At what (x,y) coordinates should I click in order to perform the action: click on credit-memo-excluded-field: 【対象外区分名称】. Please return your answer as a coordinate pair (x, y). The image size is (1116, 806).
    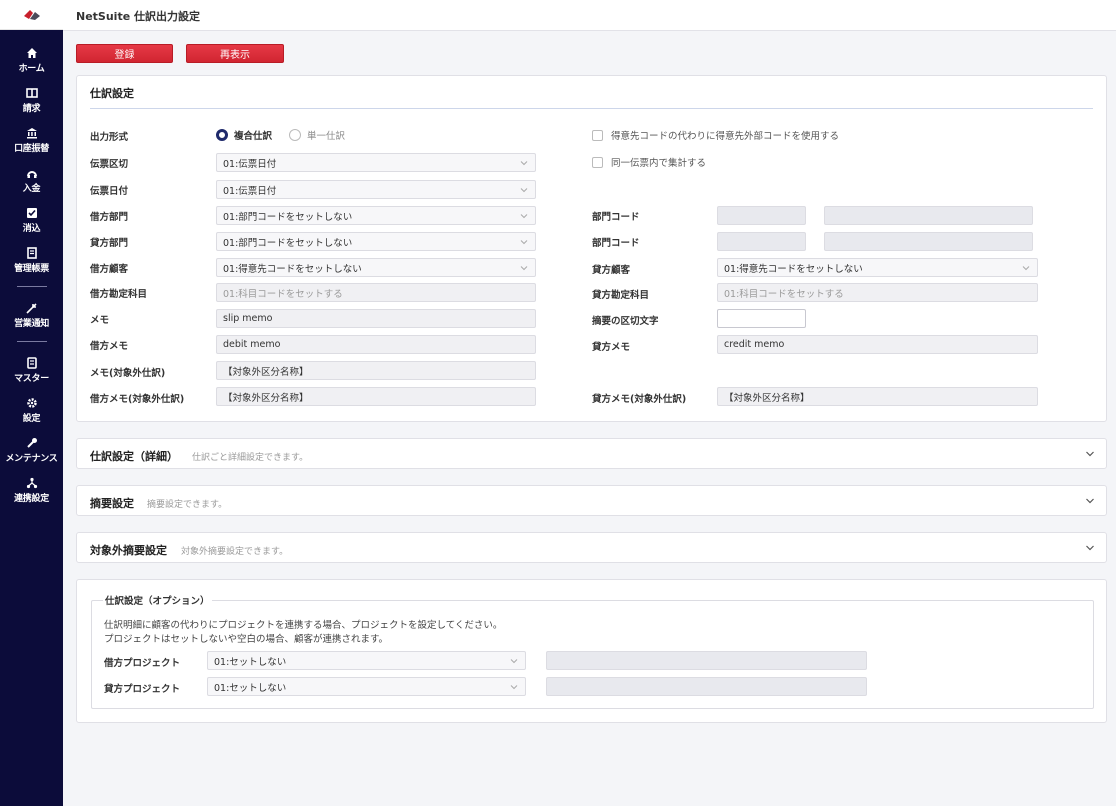
    Looking at the image, I should click on (877, 396).